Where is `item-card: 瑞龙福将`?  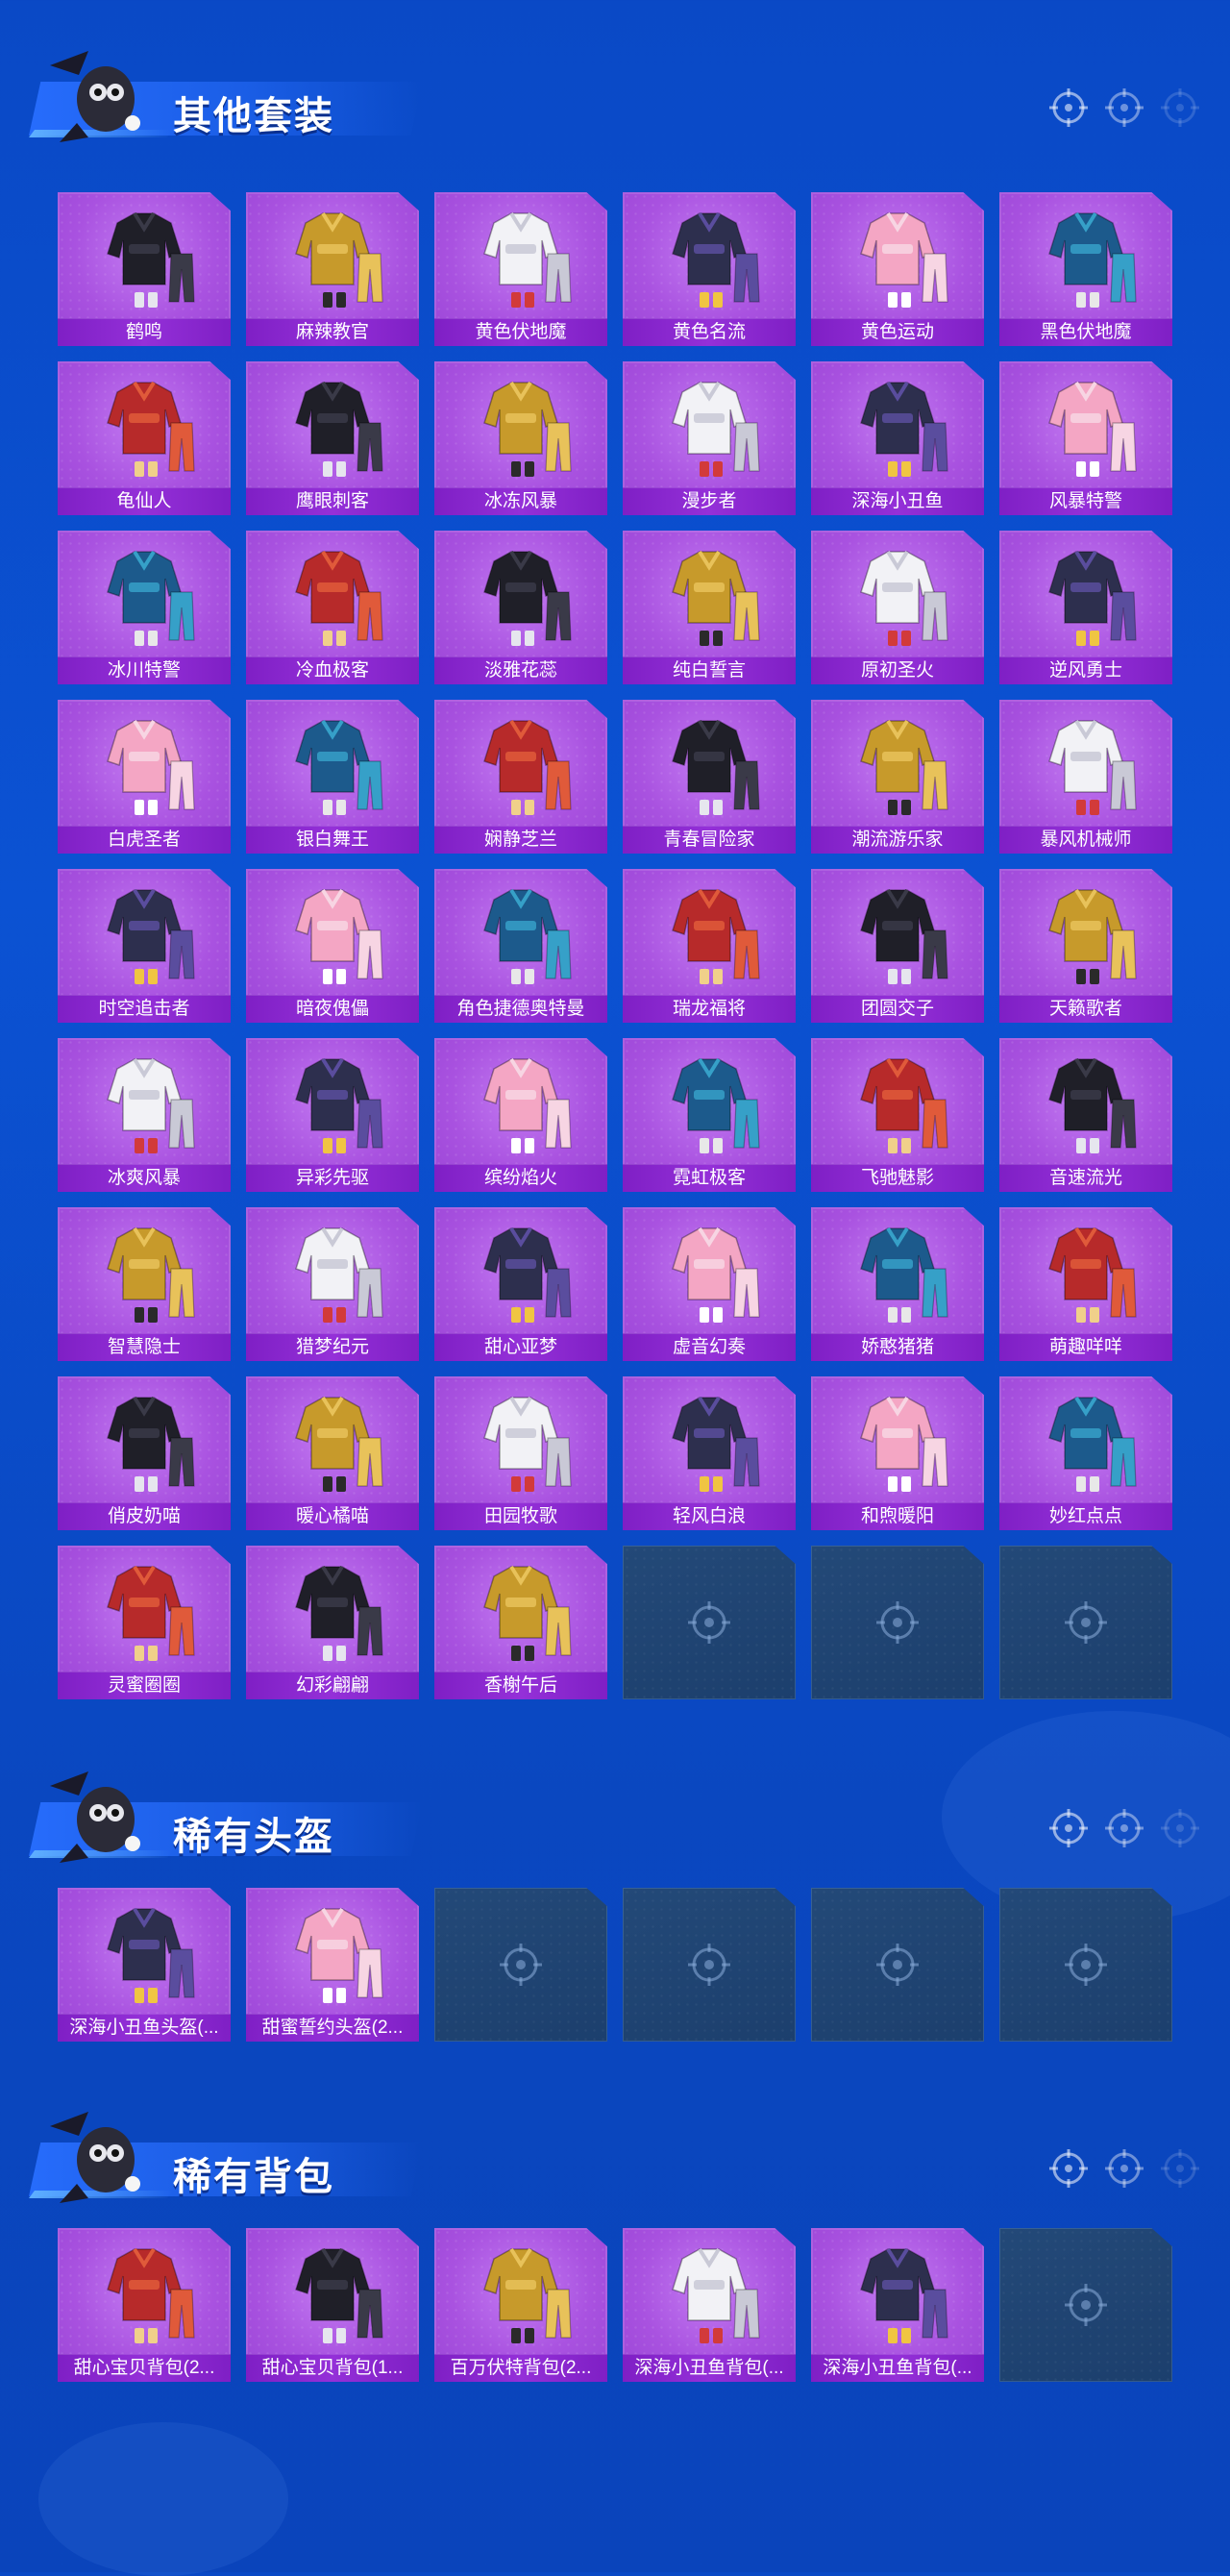
item-card: 瑞龙福将 is located at coordinates (709, 946).